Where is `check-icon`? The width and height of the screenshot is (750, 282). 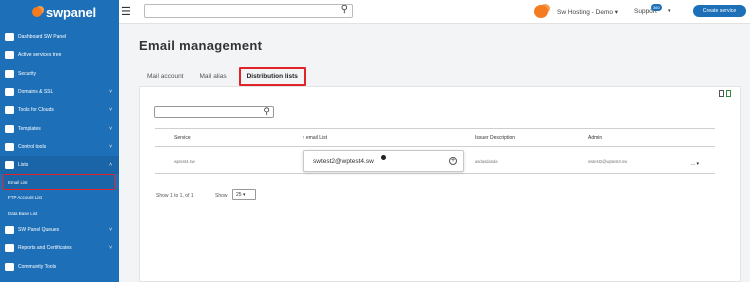
check-icon is located at coordinates (9, 146).